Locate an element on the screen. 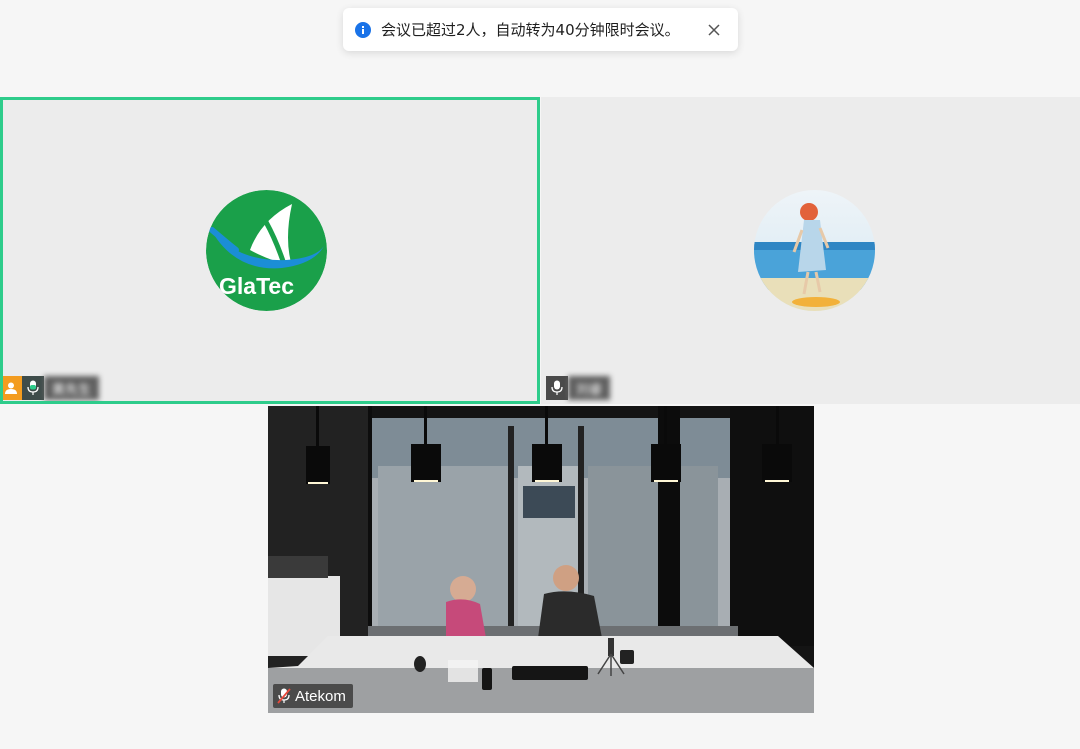  participant-name-tag: 刘睿 is located at coordinates (578, 388).